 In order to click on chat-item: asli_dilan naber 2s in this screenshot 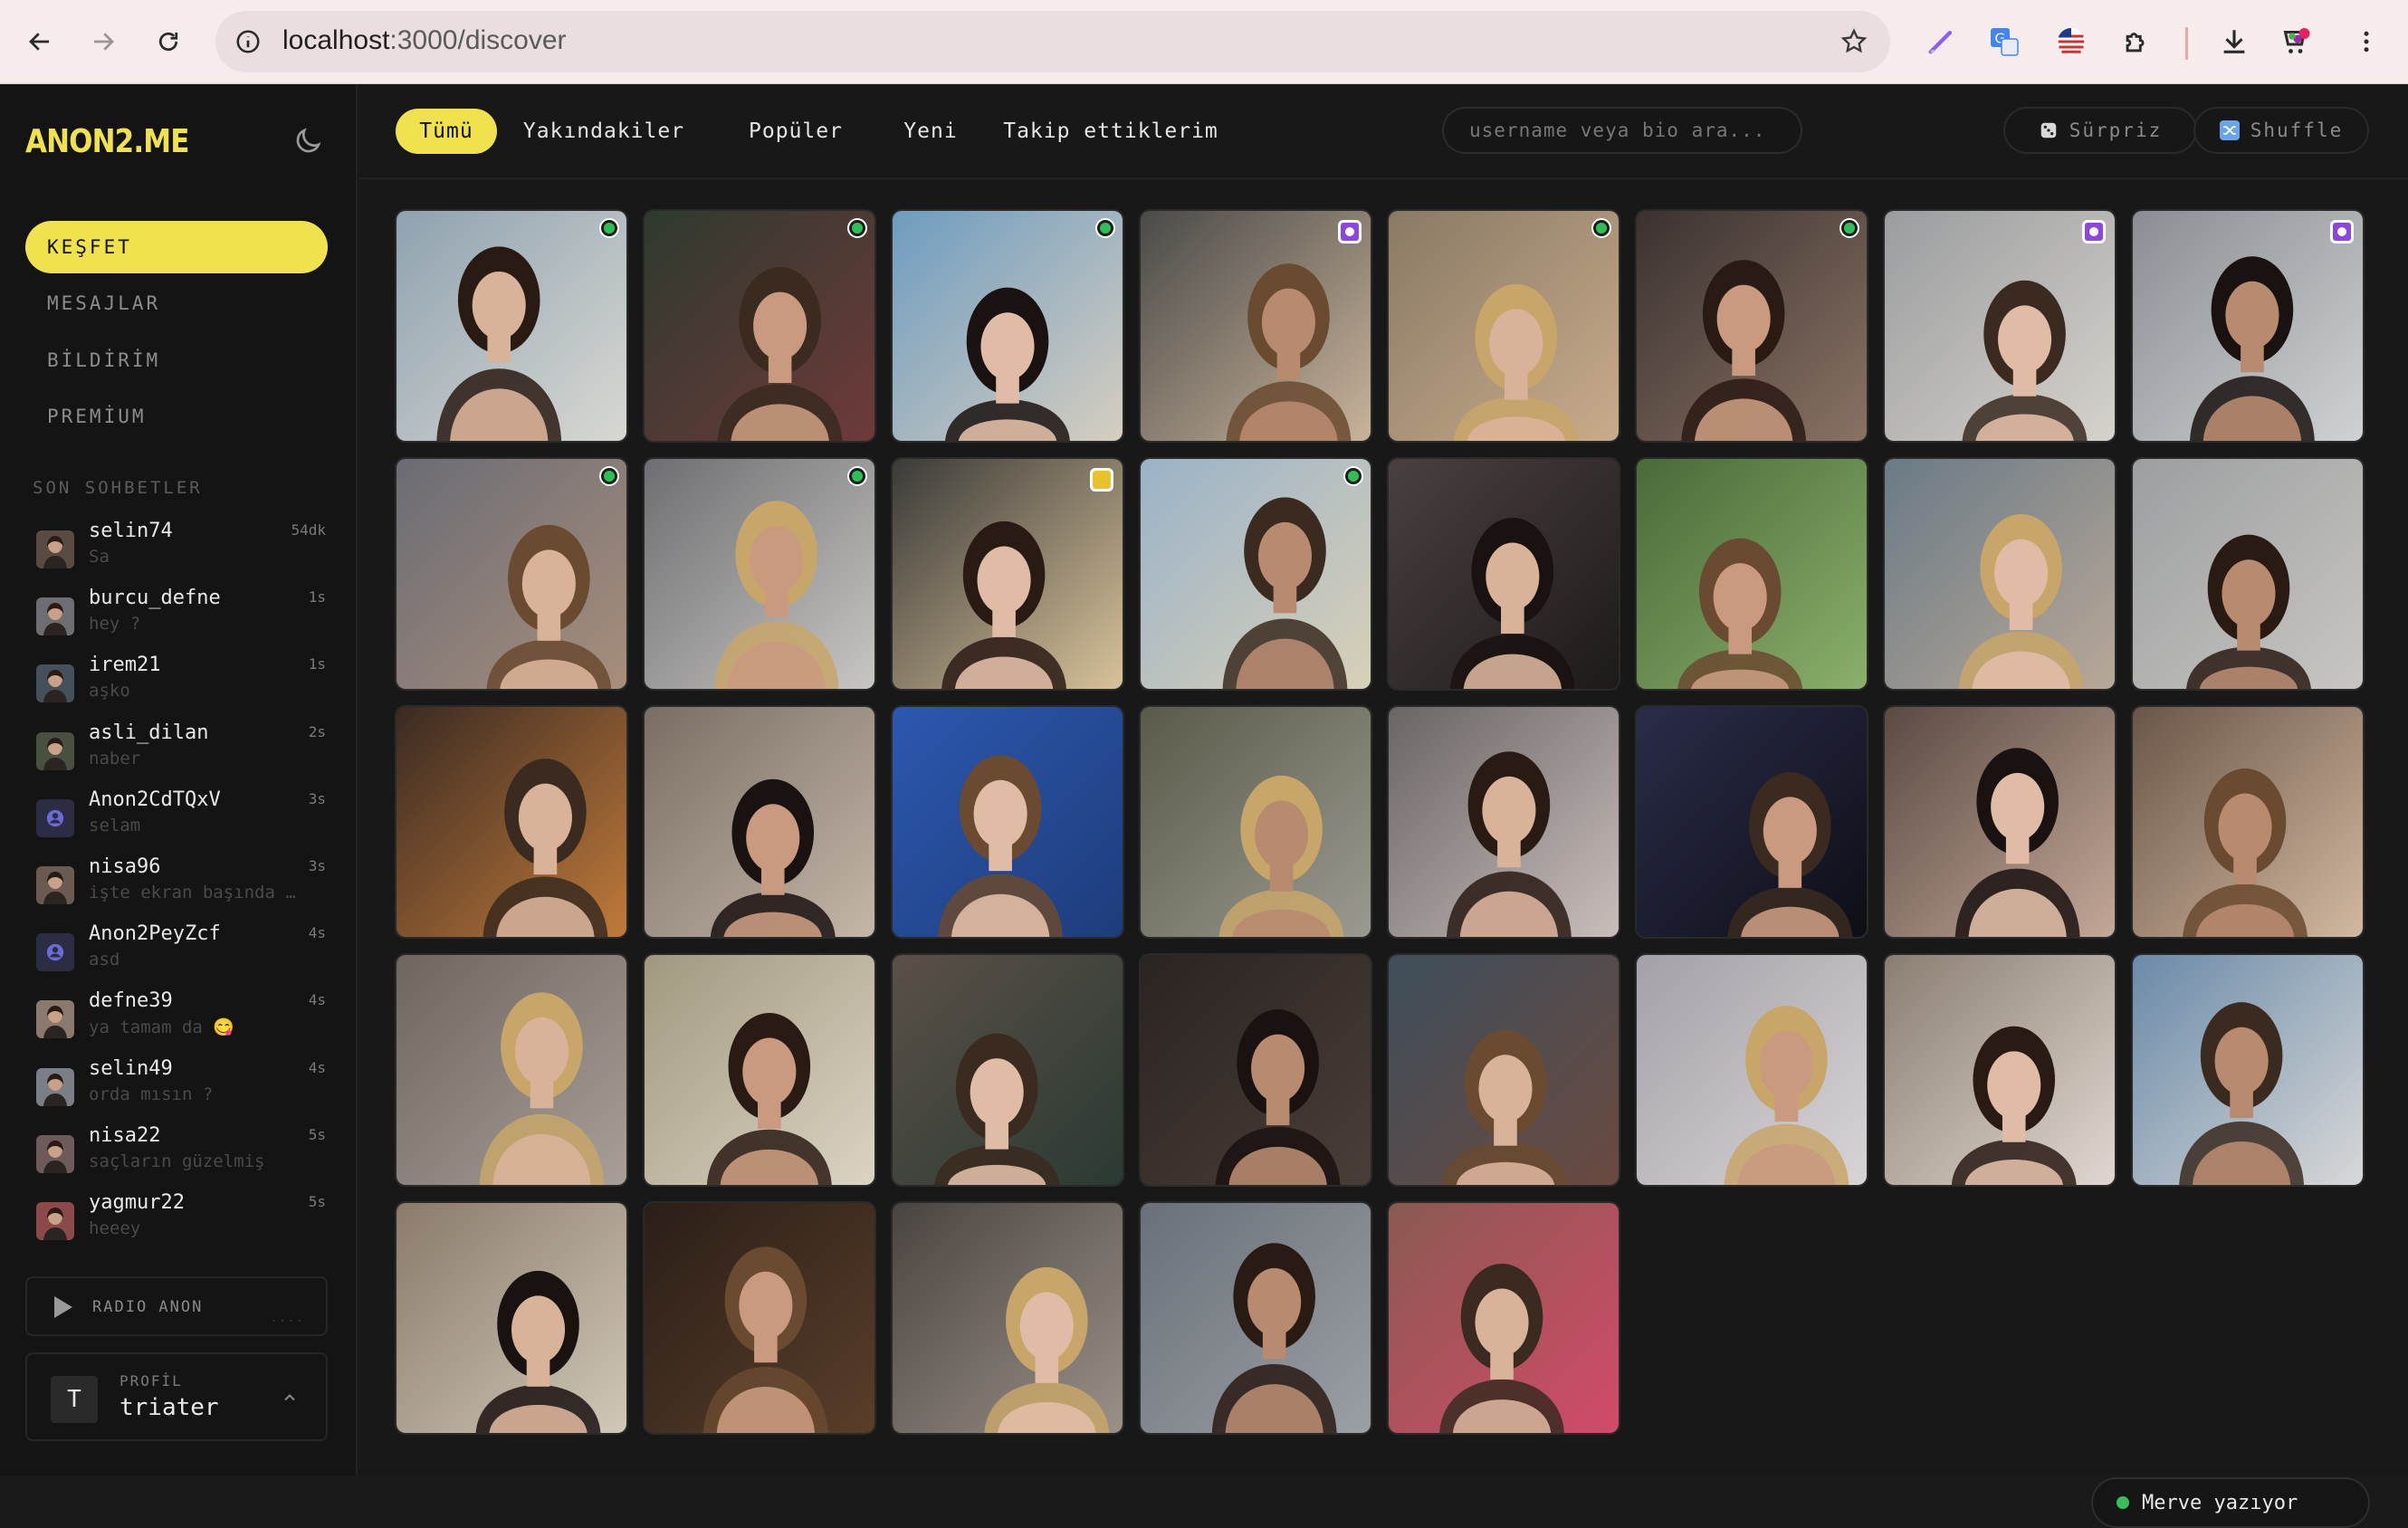, I will do `click(181, 750)`.